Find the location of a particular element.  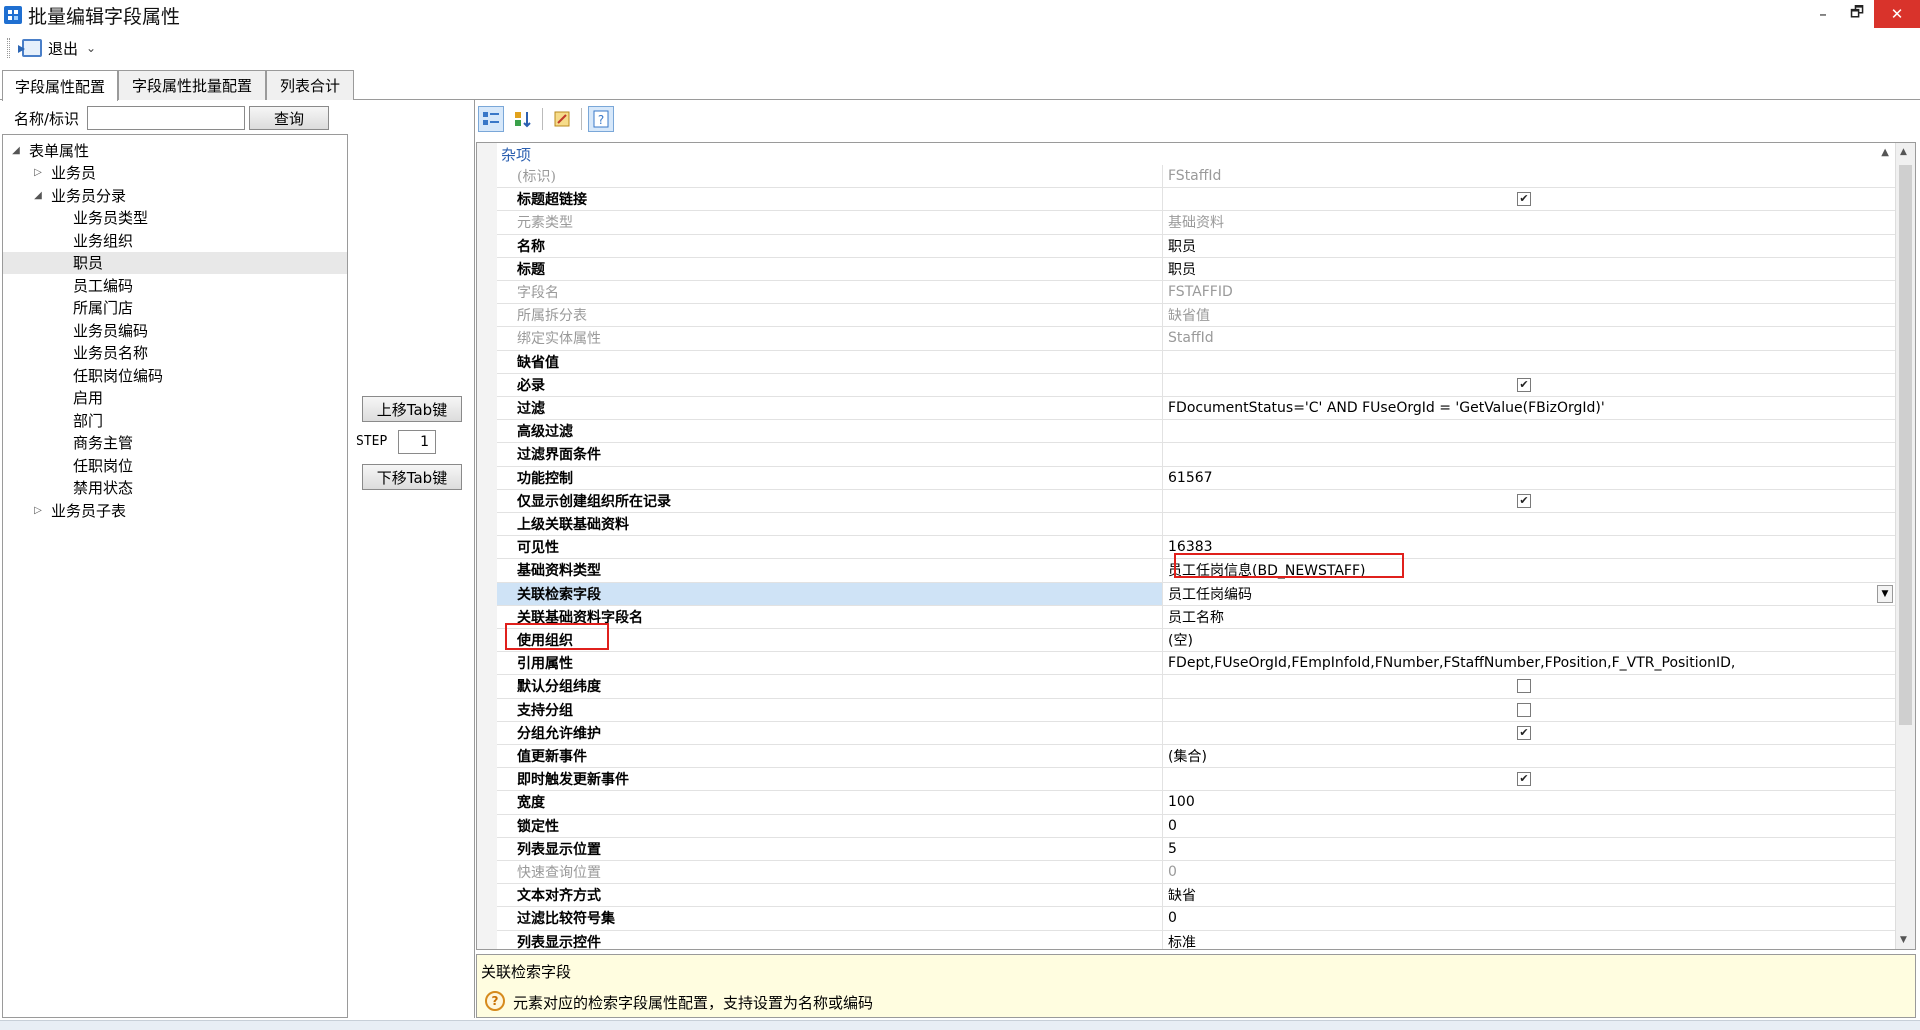

property-row: 必录 ✔ is located at coordinates (1196, 385).